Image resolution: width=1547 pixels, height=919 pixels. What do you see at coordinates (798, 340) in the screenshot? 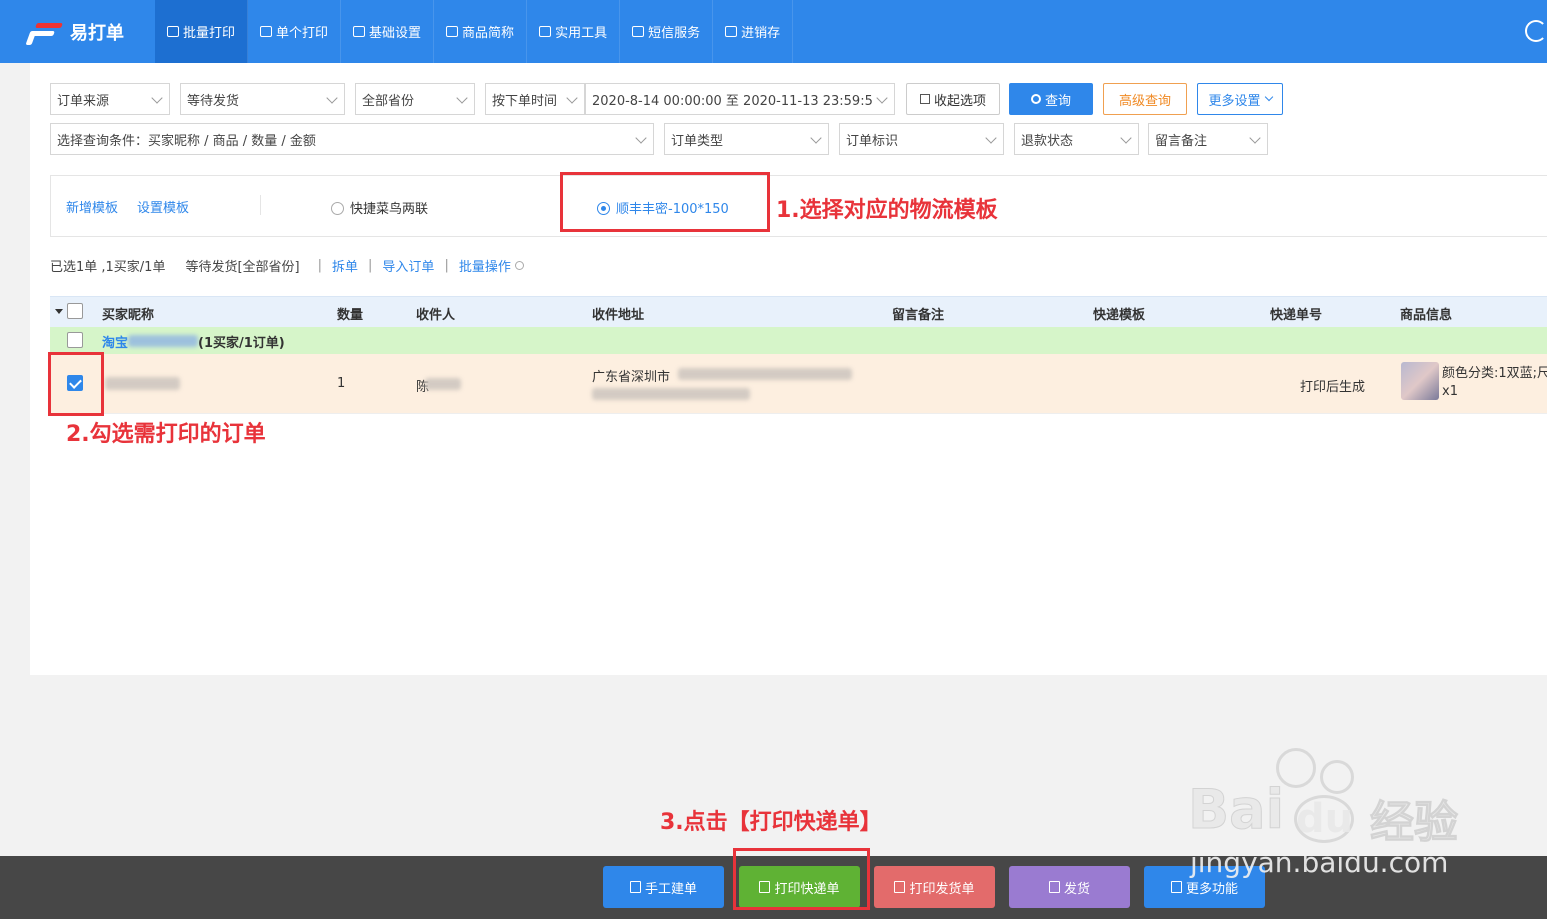
I see `buyer-group-row: 淘宝 (1买家/1订单)` at bounding box center [798, 340].